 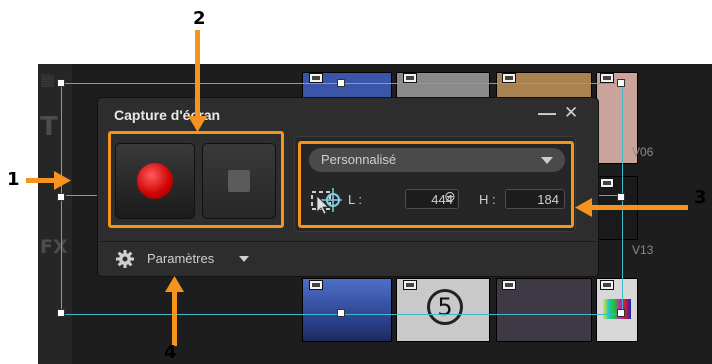 What do you see at coordinates (199, 18) in the screenshot?
I see `callout-number-2: 2` at bounding box center [199, 18].